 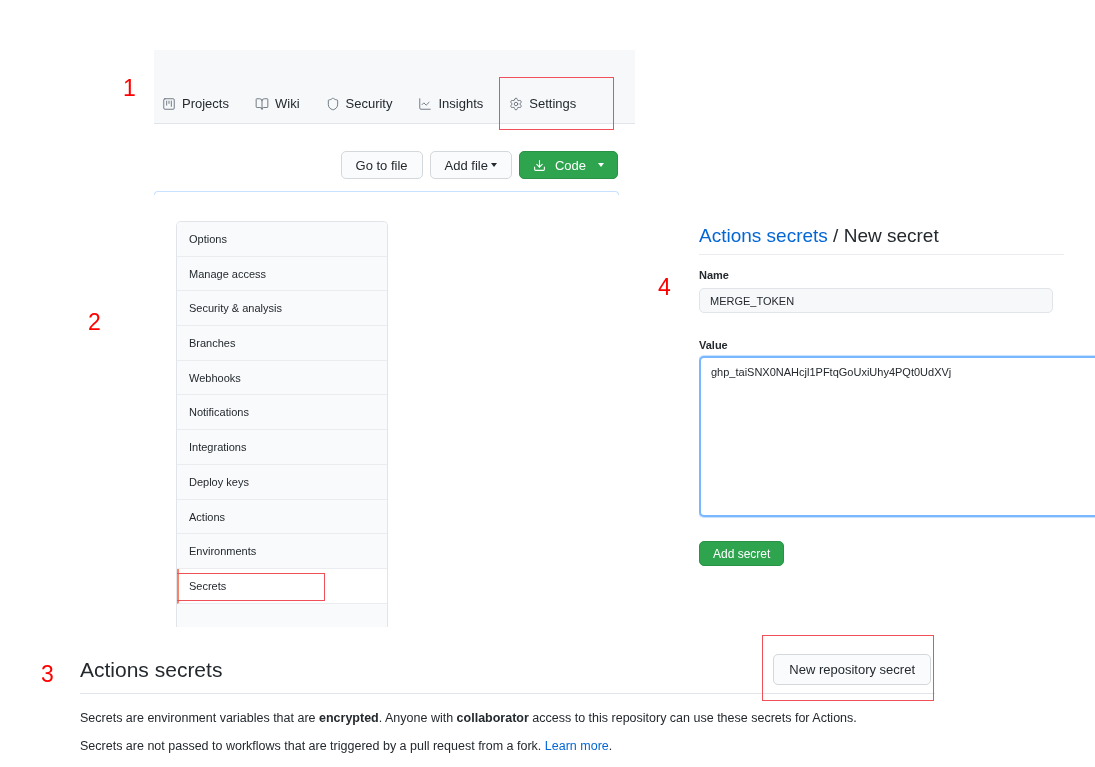 What do you see at coordinates (282, 413) in the screenshot?
I see `menu-item: Notifications` at bounding box center [282, 413].